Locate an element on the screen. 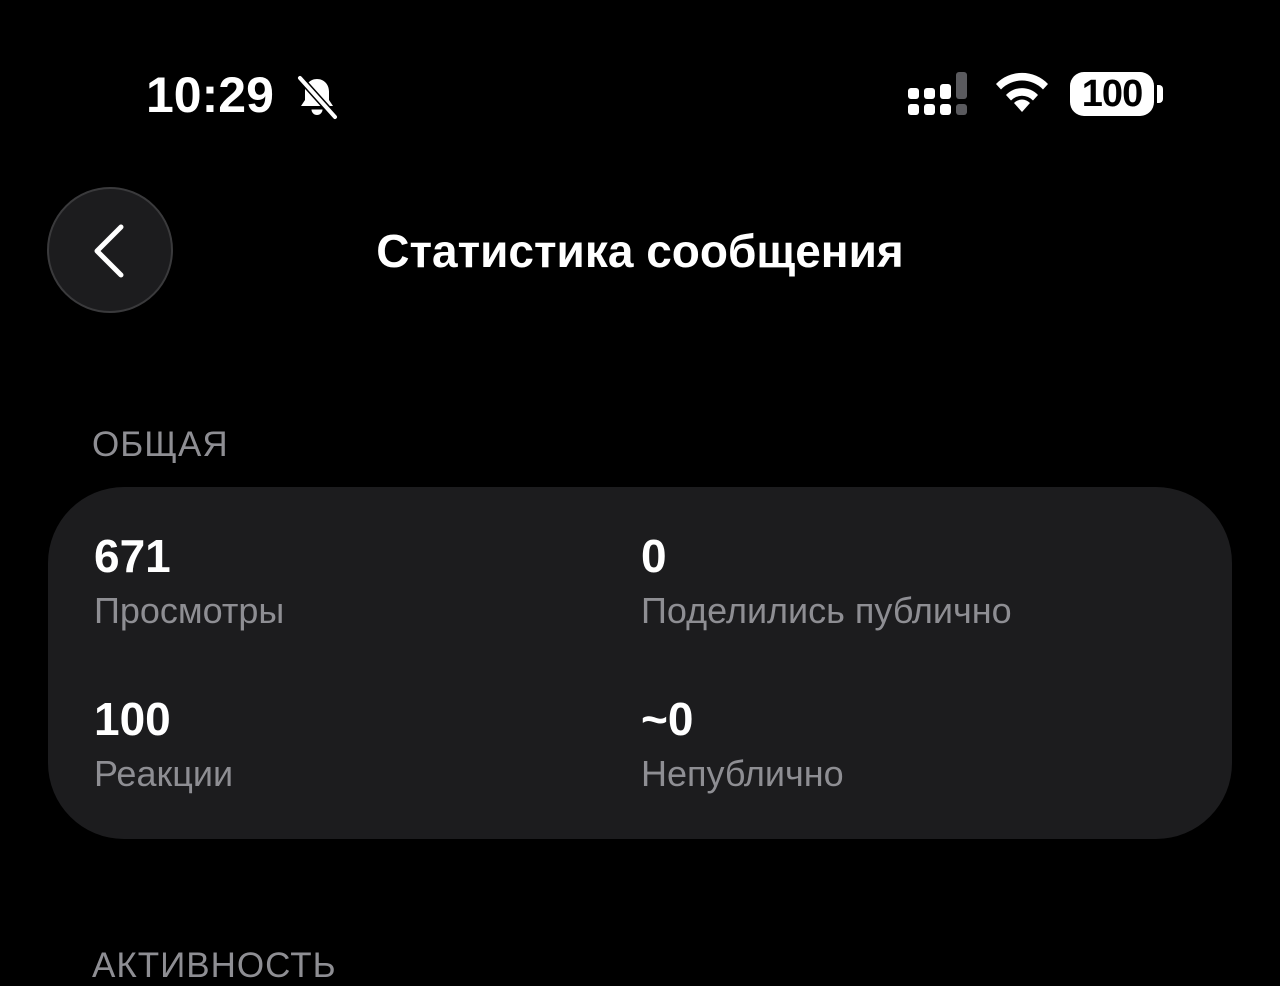 Image resolution: width=1280 pixels, height=986 pixels. stat-reactions-label: Реакции is located at coordinates (164, 773).